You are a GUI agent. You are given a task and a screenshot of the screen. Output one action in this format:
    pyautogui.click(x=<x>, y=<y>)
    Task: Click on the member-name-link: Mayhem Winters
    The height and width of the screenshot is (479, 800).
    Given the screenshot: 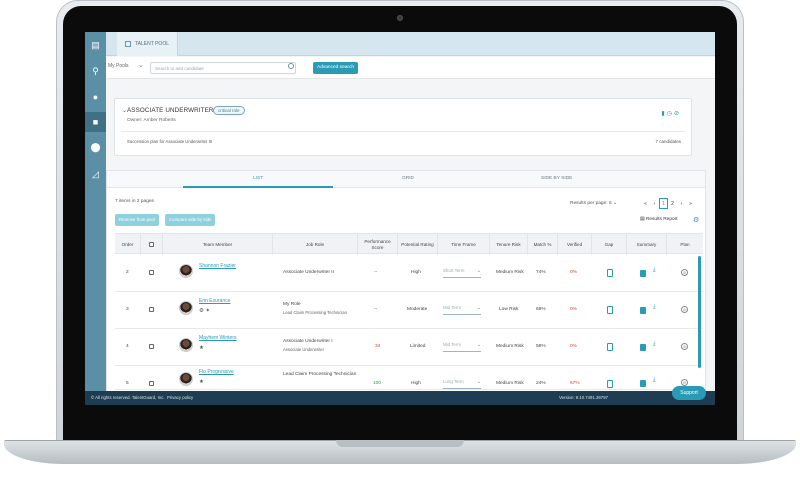 What is the action you would take?
    pyautogui.click(x=218, y=338)
    